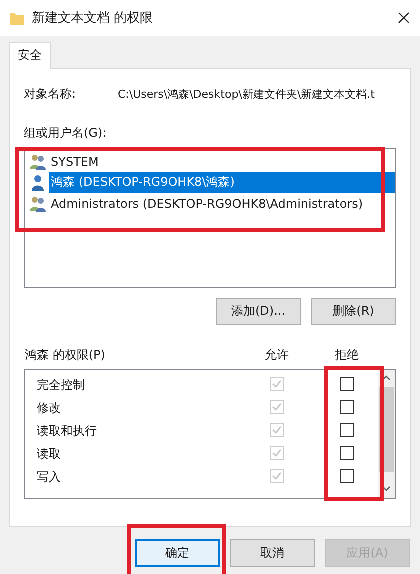 The height and width of the screenshot is (574, 420). I want to click on dialog-button: 确定, so click(177, 553).